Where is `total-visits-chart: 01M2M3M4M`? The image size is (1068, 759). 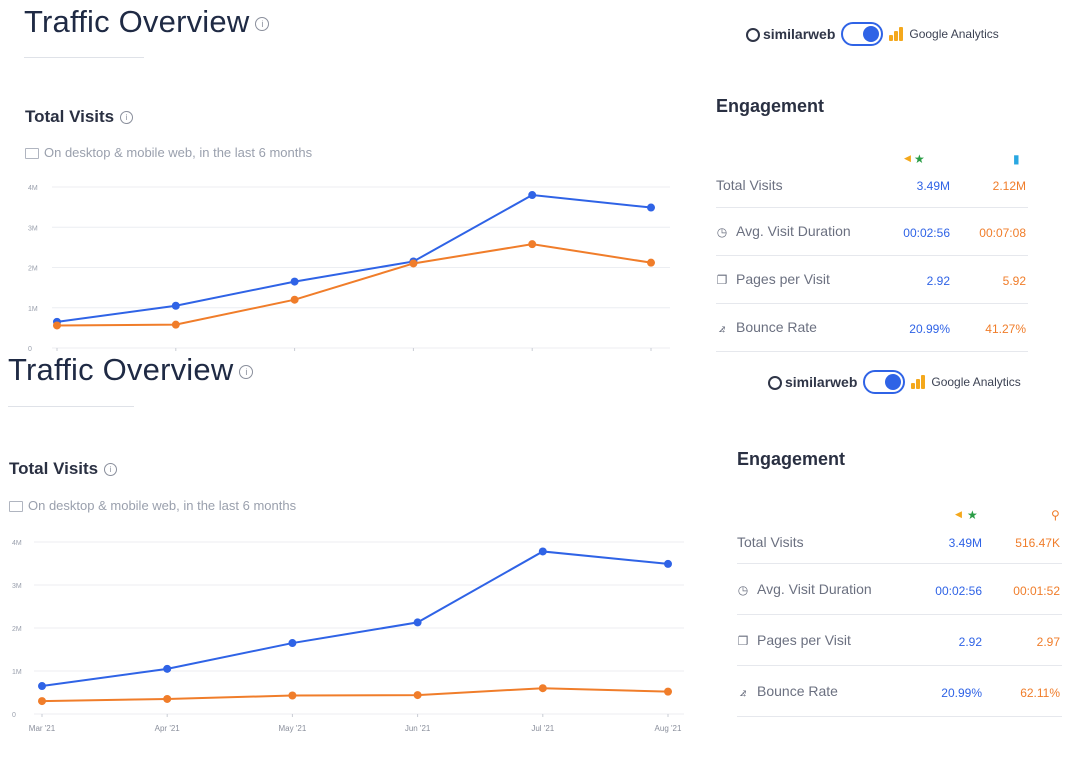 total-visits-chart: 01M2M3M4M is located at coordinates (349, 268).